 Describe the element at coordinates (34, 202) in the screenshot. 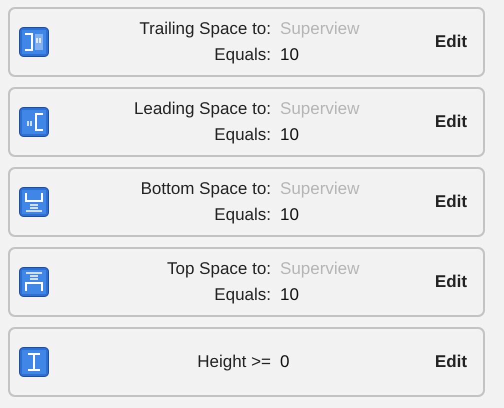

I see `bottom-space-icon` at that location.